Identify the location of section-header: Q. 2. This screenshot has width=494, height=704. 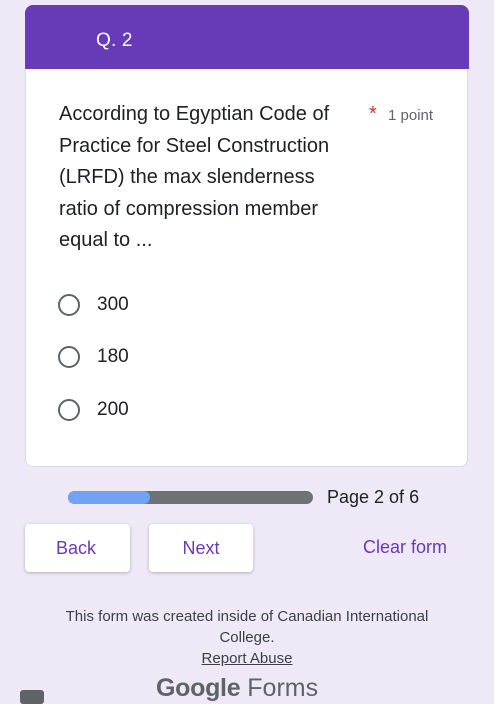
(247, 37).